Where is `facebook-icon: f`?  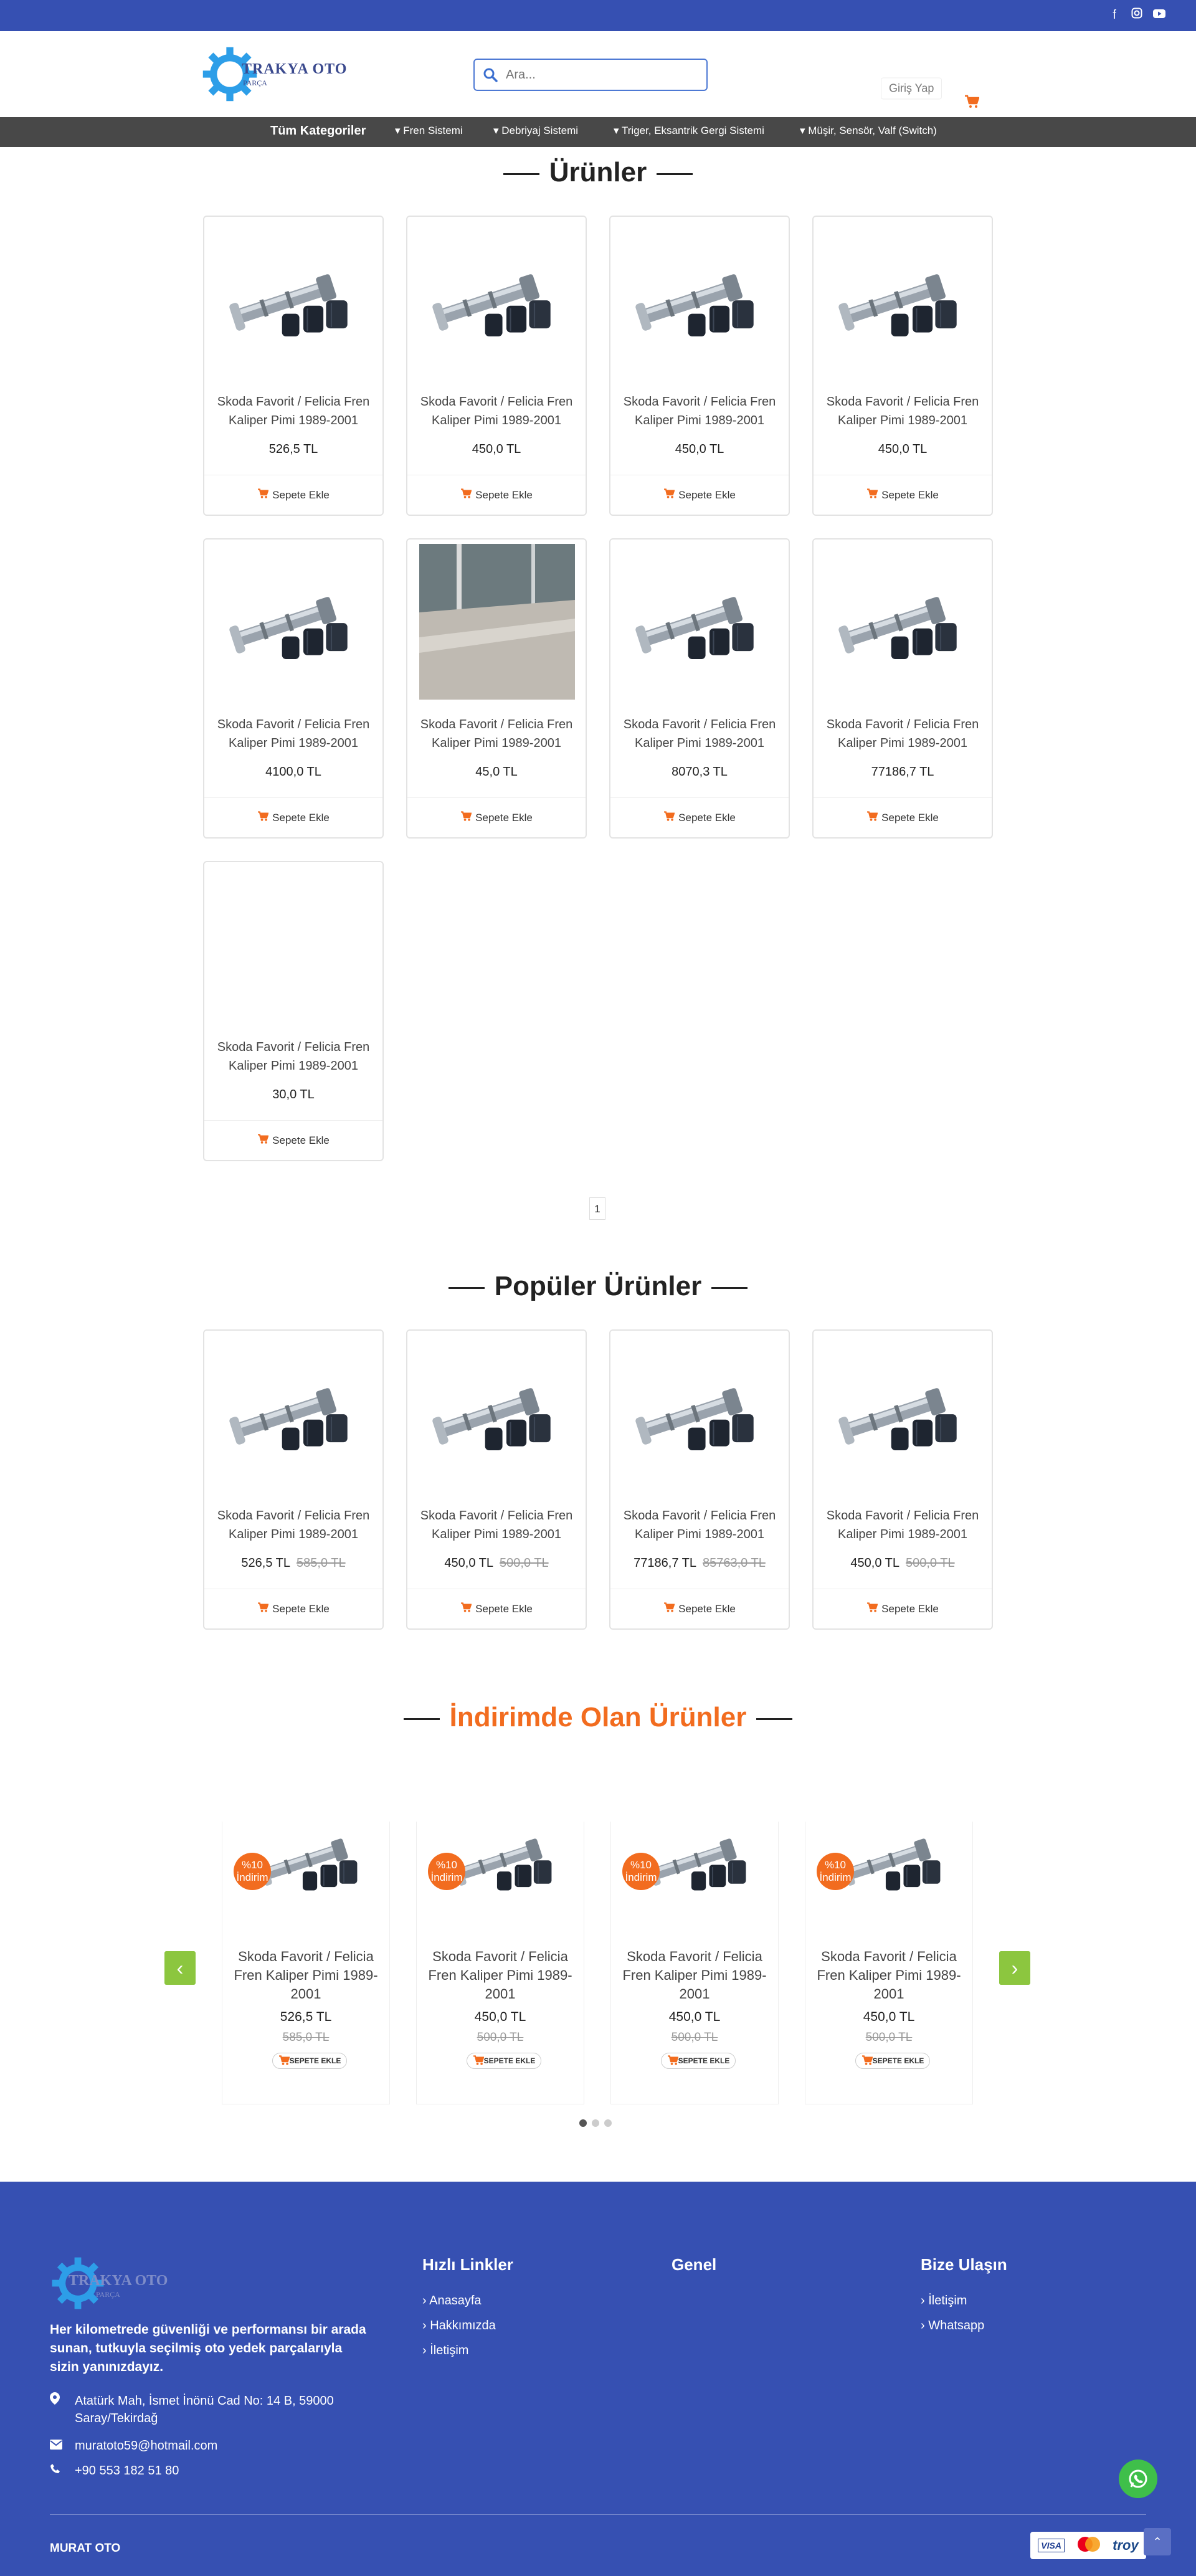
facebook-icon: f is located at coordinates (1114, 14).